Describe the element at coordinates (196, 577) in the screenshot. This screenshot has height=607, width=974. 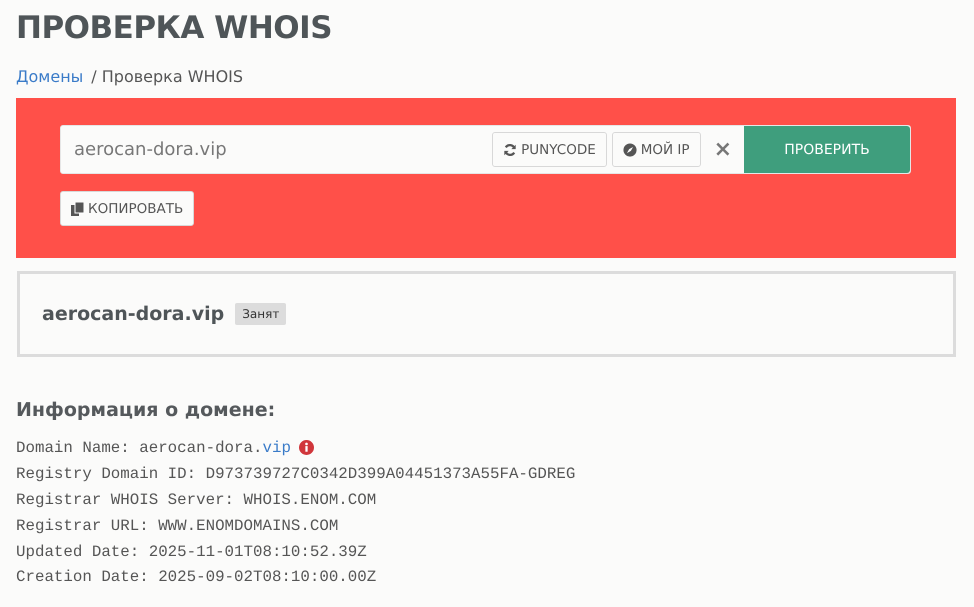
I see `whois-line: Creation Date: 2025-09-02T08:10:00.00Z` at that location.